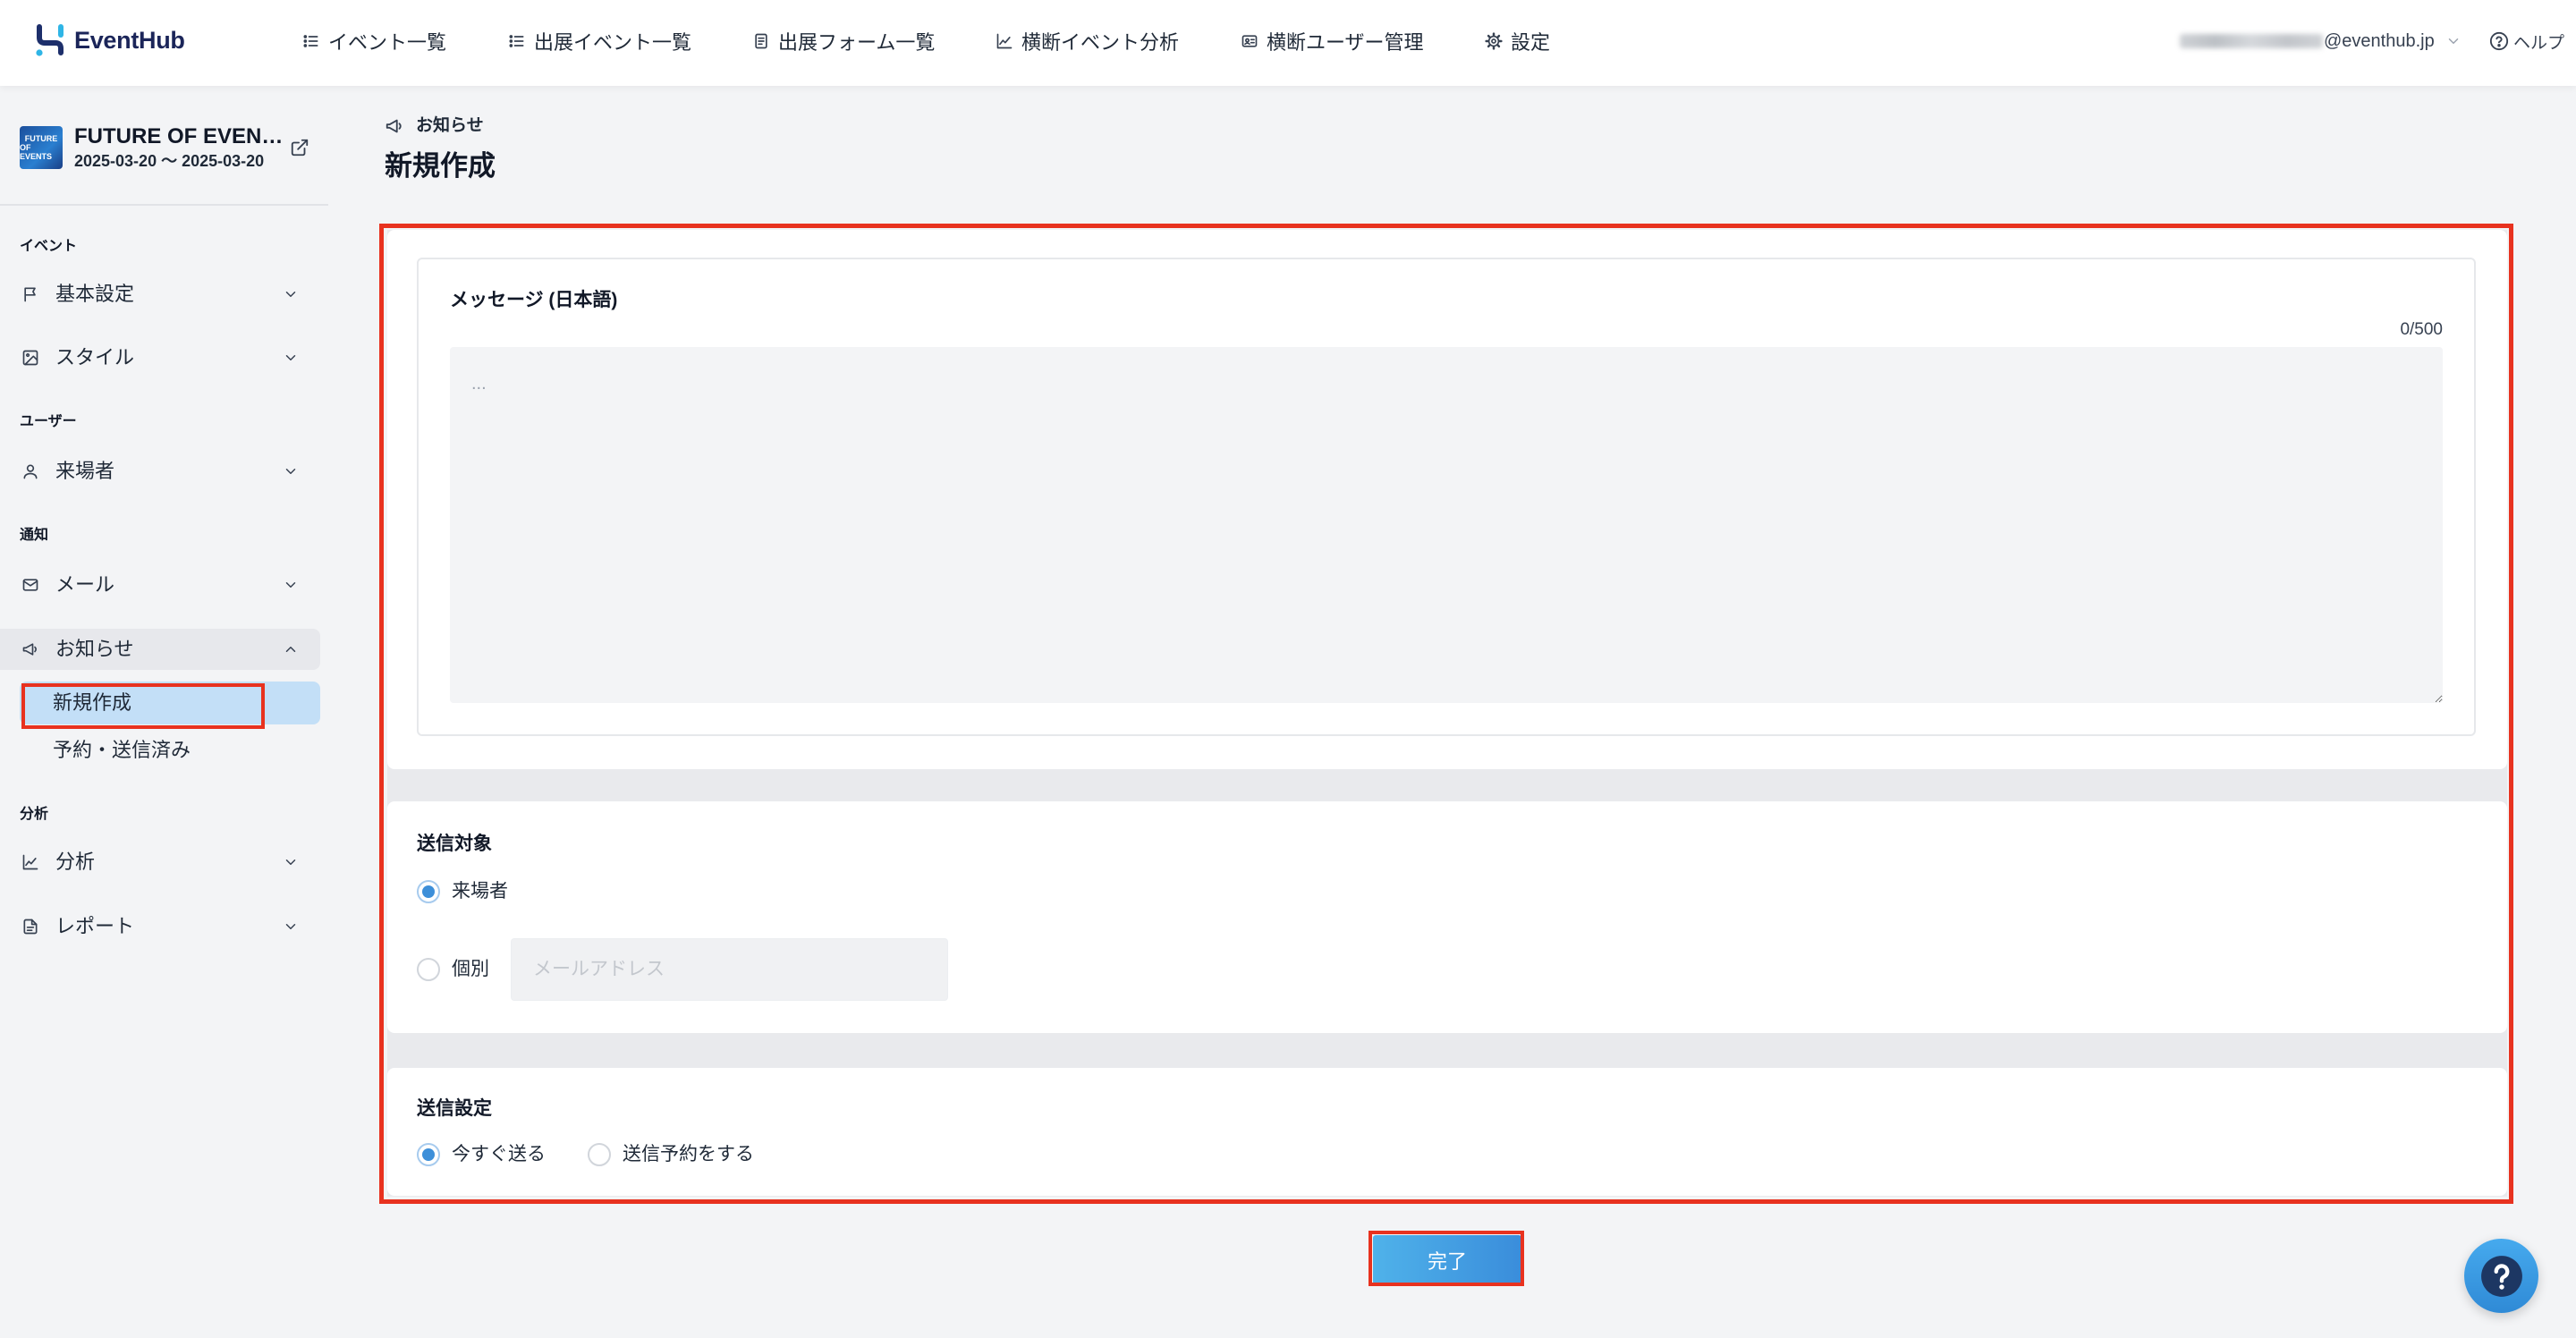  I want to click on sidebar-item-analytics: 分析, so click(160, 862).